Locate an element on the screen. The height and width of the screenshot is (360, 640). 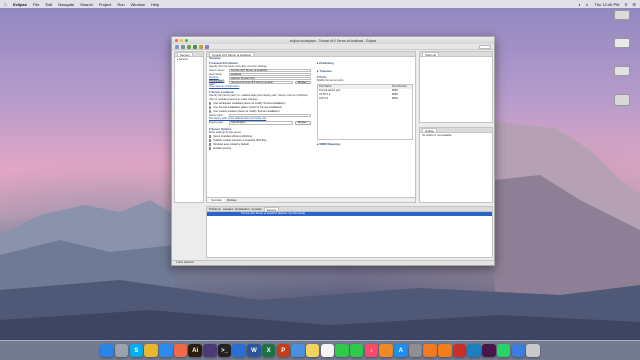
slack-icon is located at coordinates (489, 350).